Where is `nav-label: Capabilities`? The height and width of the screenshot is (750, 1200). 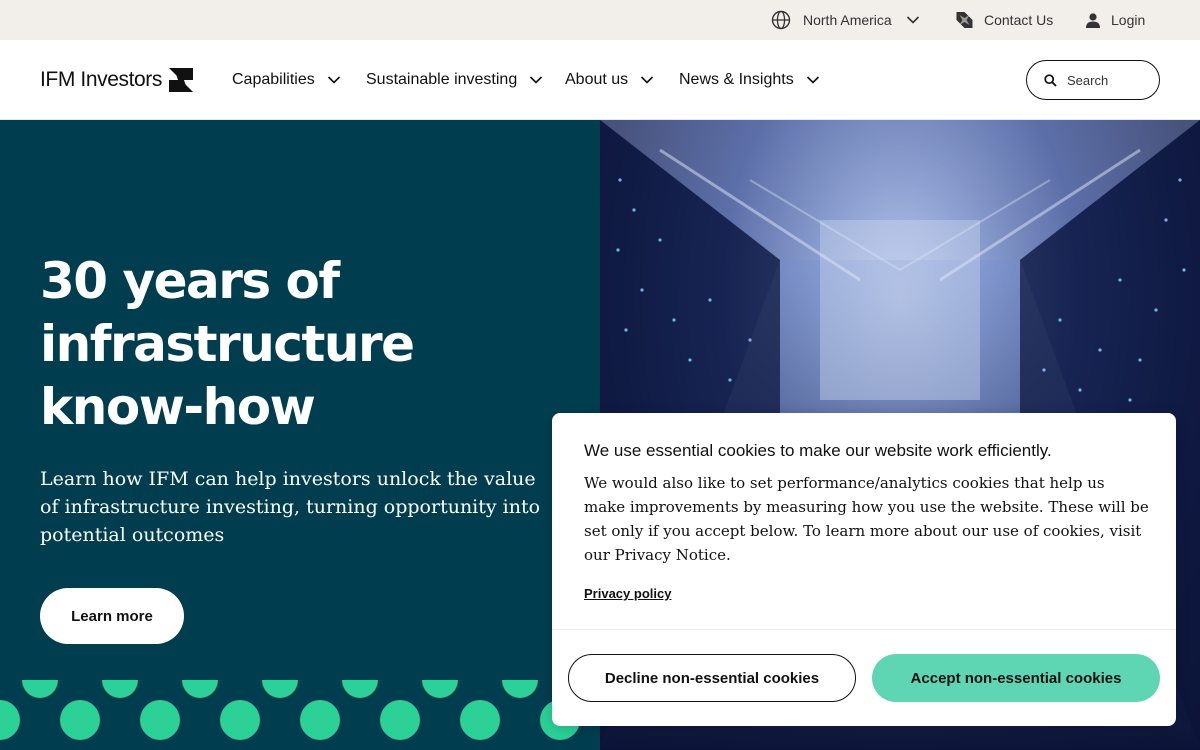
nav-label: Capabilities is located at coordinates (273, 79).